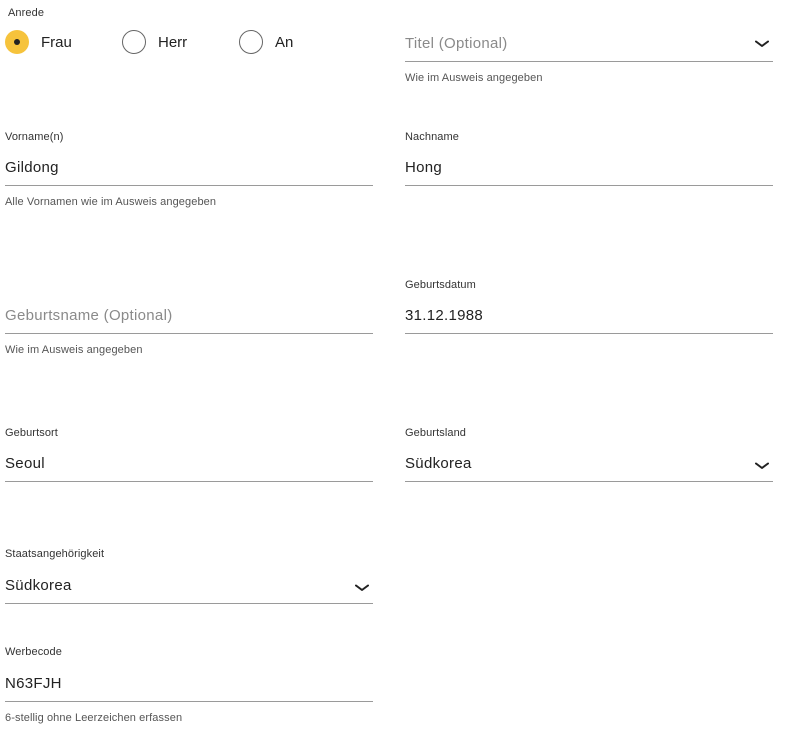  I want to click on birth-date-value: 31.12.1988, so click(444, 315).